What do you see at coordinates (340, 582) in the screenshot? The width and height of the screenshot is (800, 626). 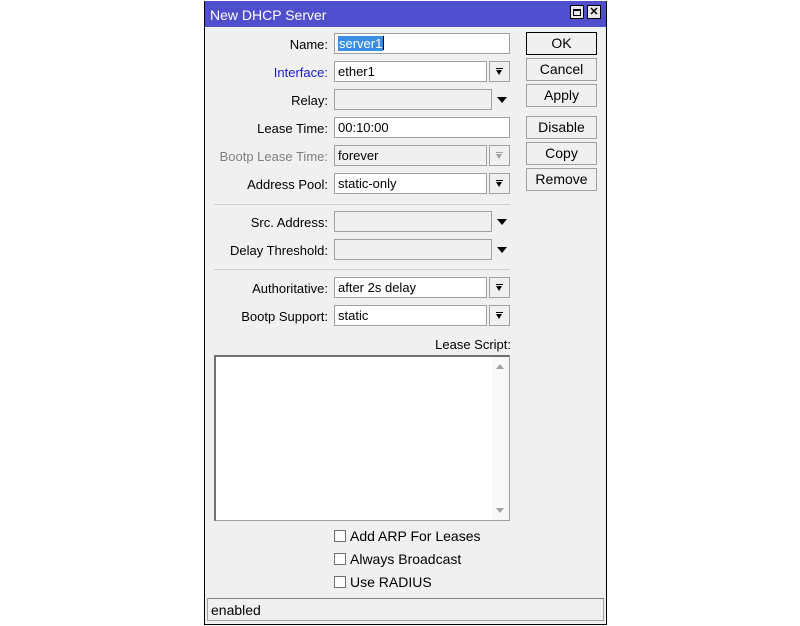 I see `use-radius-checkbox` at bounding box center [340, 582].